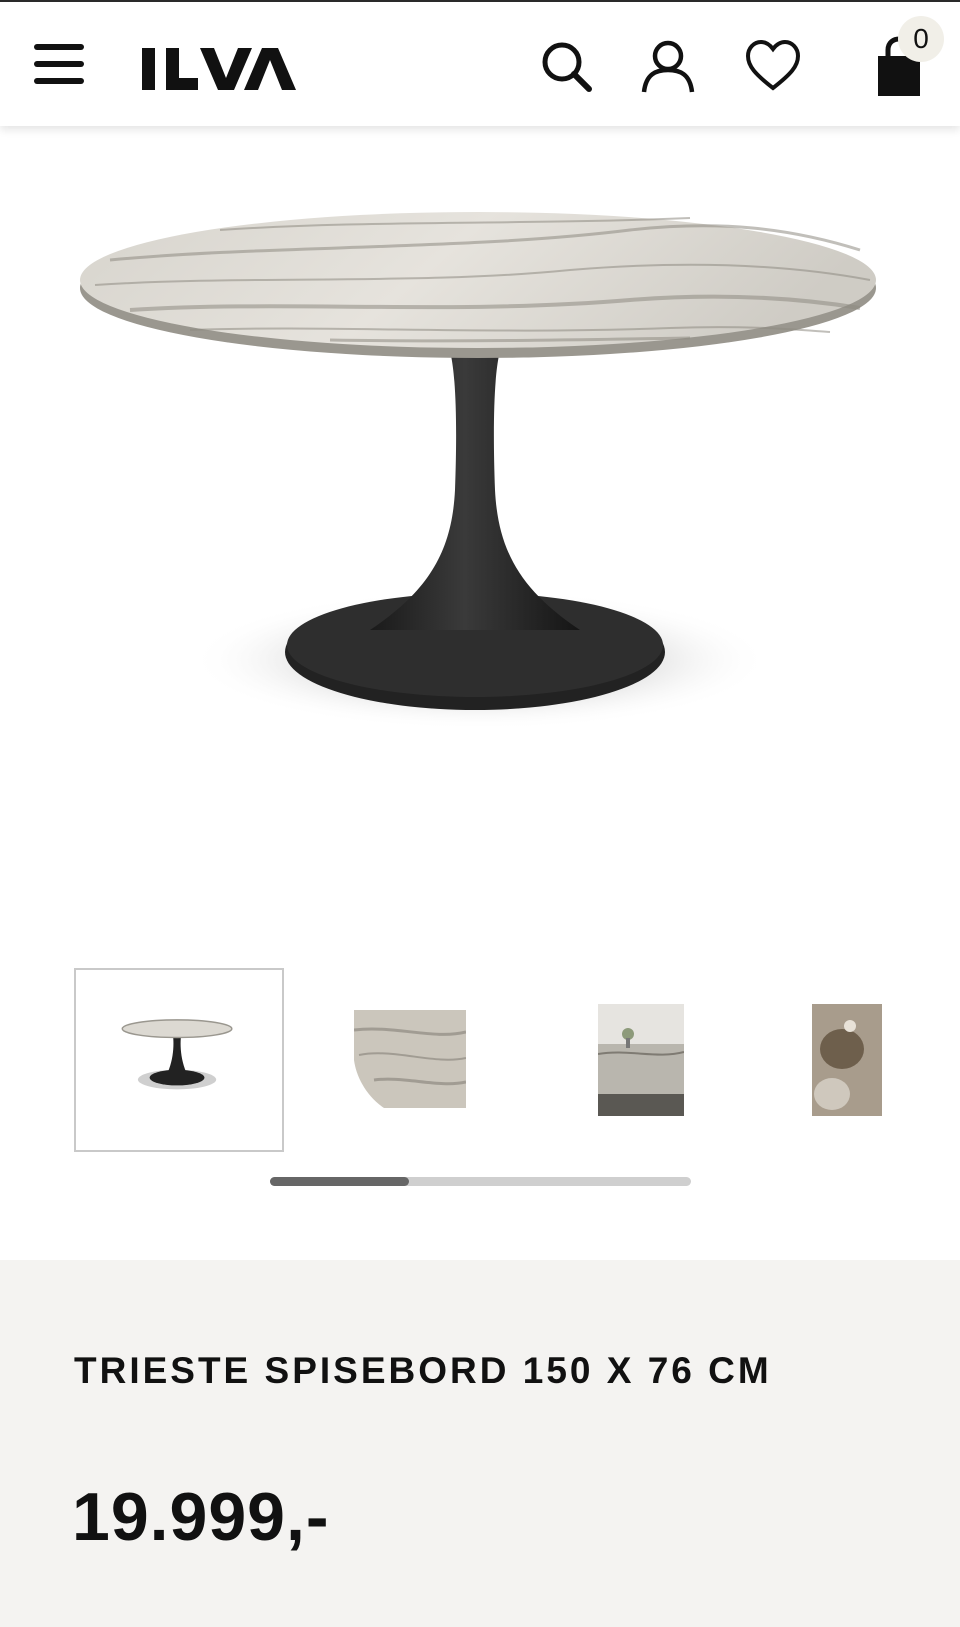 The image size is (960, 1627). What do you see at coordinates (773, 66) in the screenshot?
I see `heart-icon` at bounding box center [773, 66].